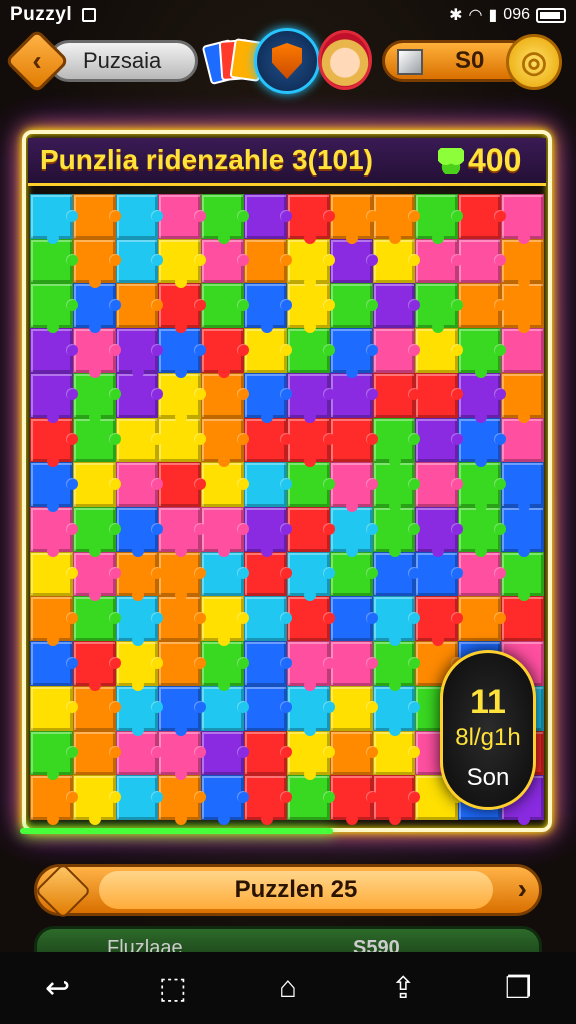 Image resolution: width=576 pixels, height=1024 pixels. I want to click on nav-home-icon: ⌂, so click(288, 988).